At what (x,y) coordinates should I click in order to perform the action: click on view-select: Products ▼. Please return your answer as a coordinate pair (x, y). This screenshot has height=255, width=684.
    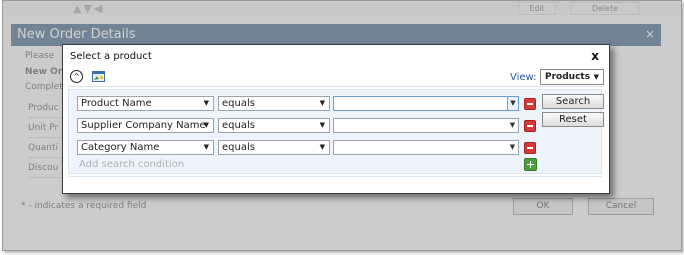
    Looking at the image, I should click on (572, 77).